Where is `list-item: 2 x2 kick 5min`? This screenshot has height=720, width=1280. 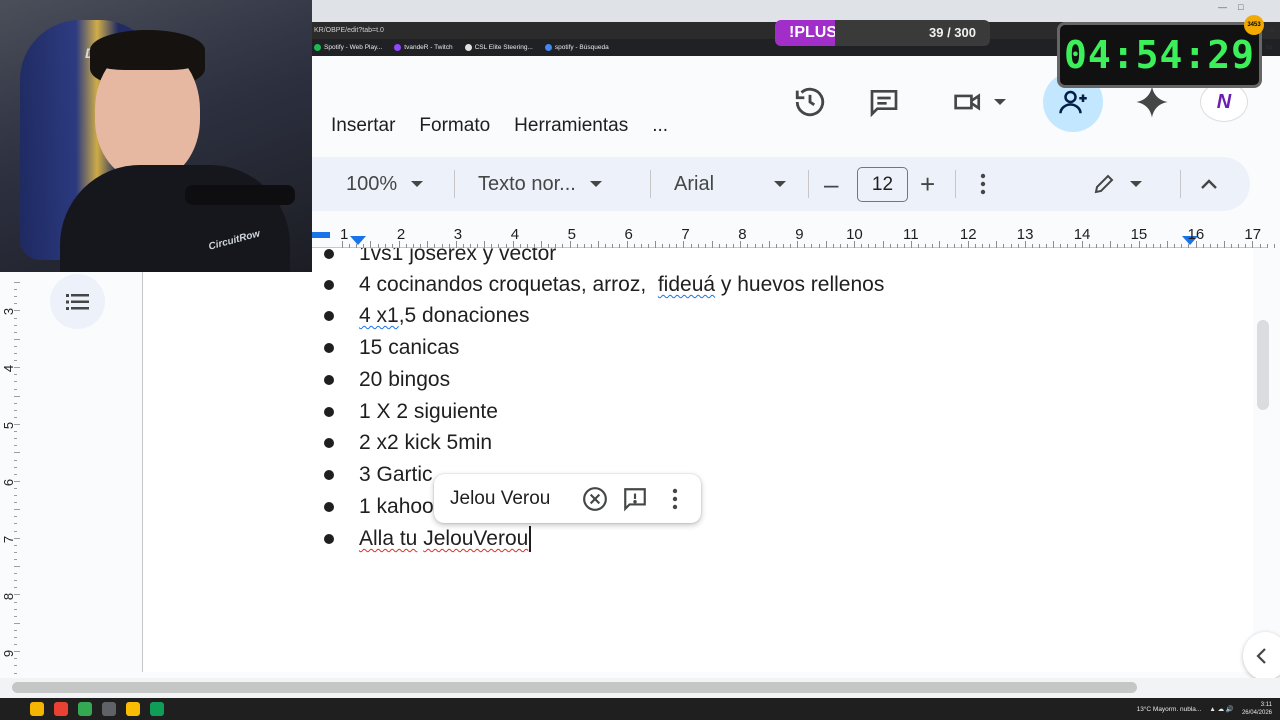
list-item: 2 x2 kick 5min is located at coordinates (425, 443).